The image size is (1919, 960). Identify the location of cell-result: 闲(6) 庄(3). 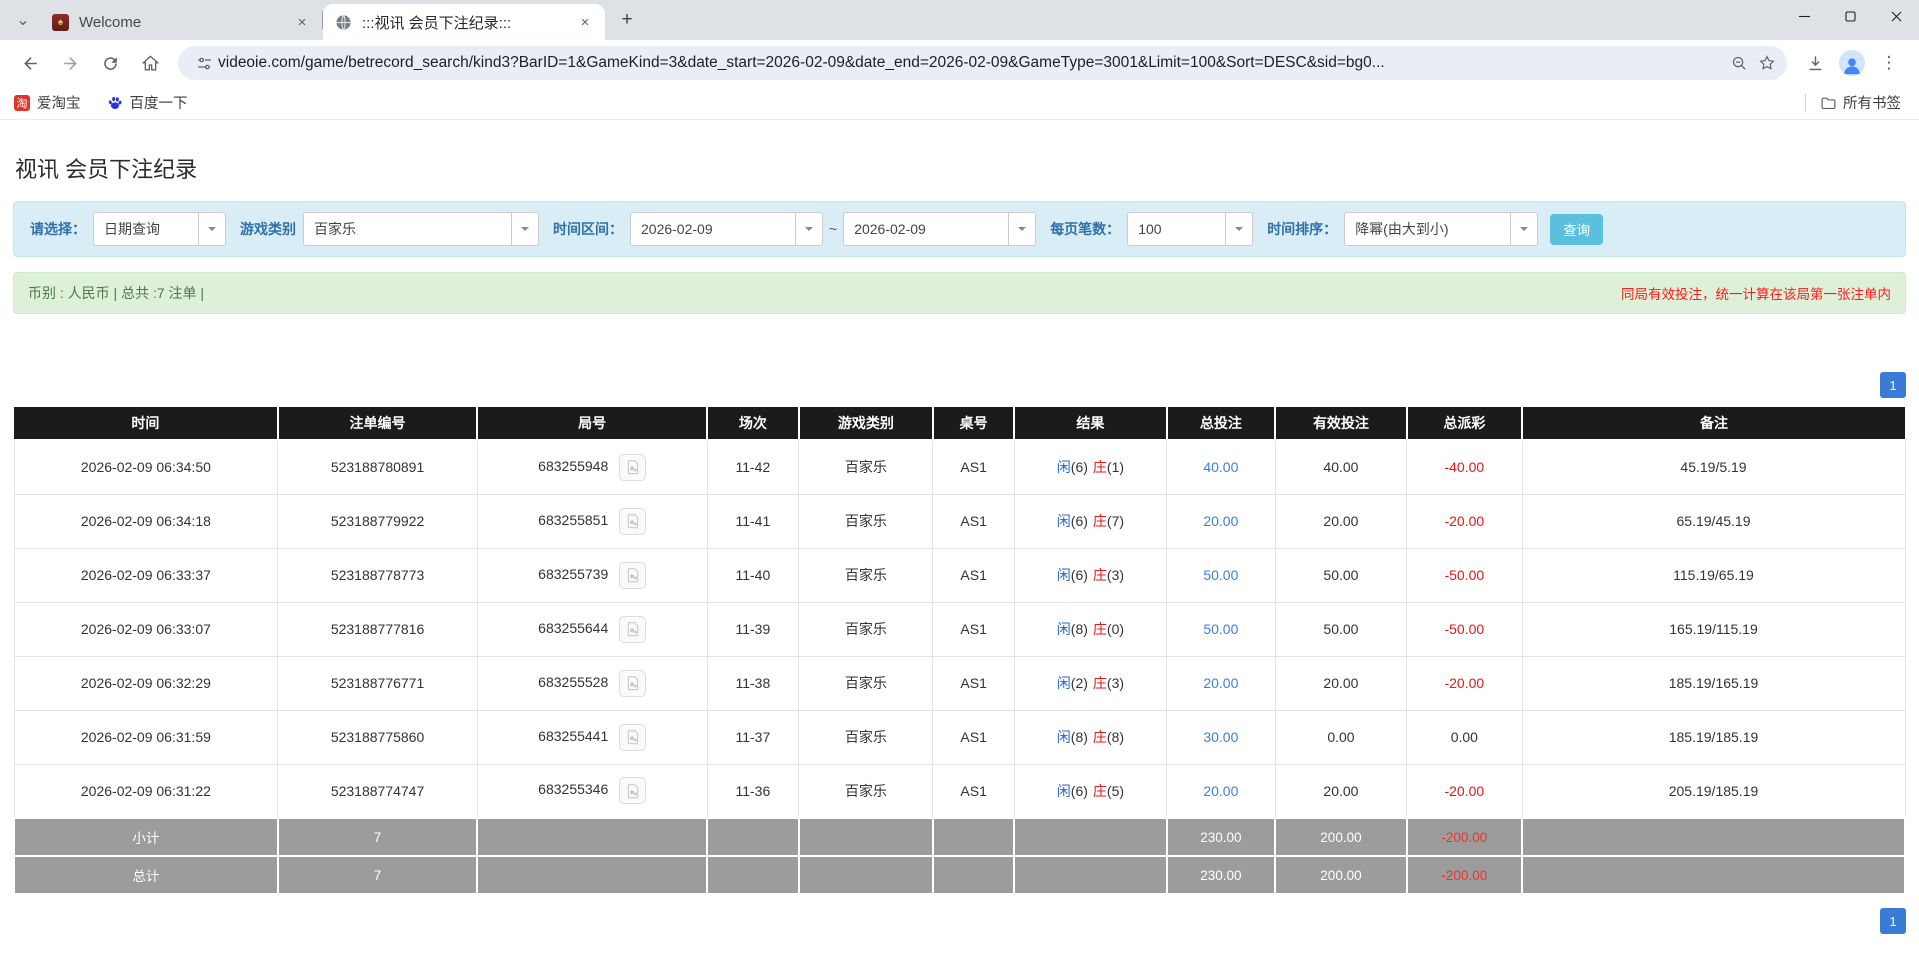
(1090, 575).